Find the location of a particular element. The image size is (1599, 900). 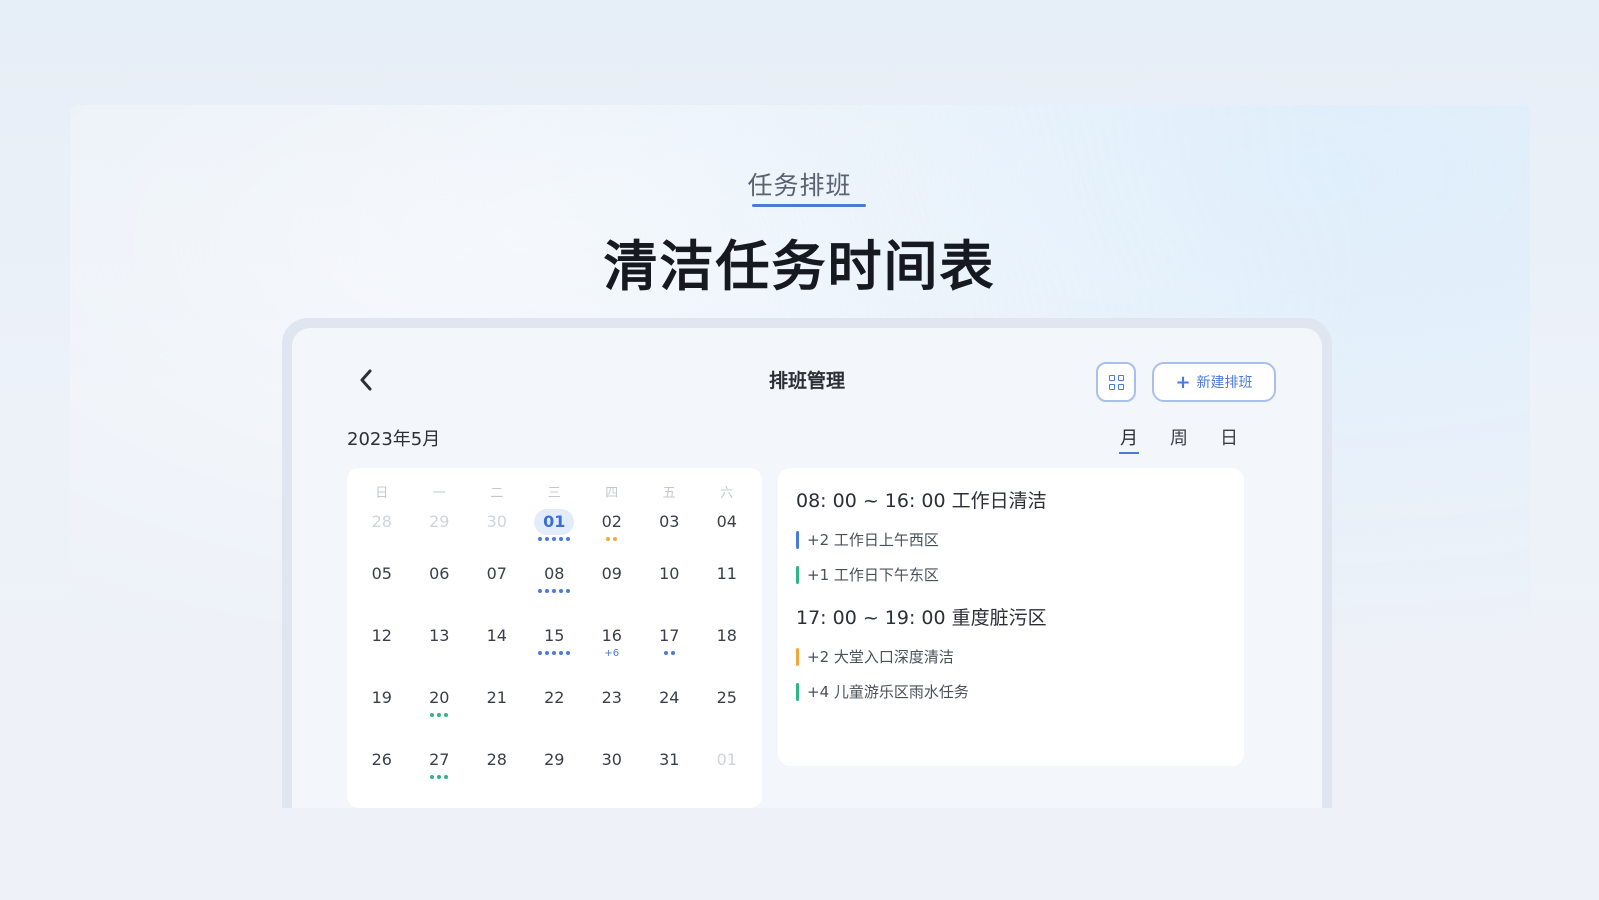

calendar-day: 02 is located at coordinates (612, 525).